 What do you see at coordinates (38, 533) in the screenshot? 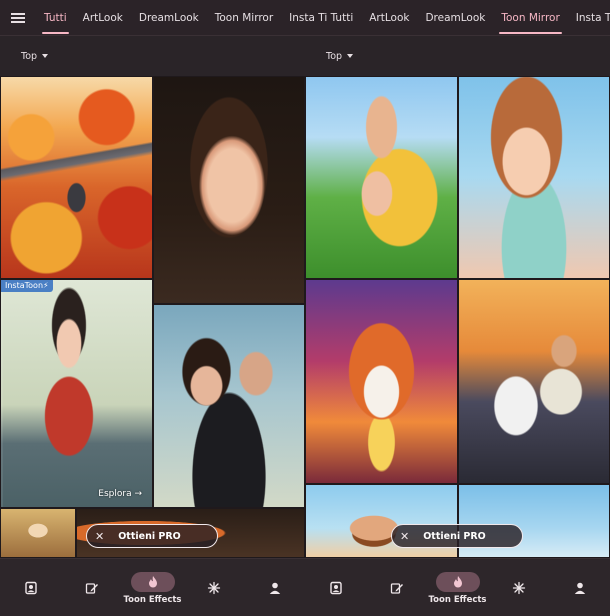
I see `gallery-tile-blonde` at bounding box center [38, 533].